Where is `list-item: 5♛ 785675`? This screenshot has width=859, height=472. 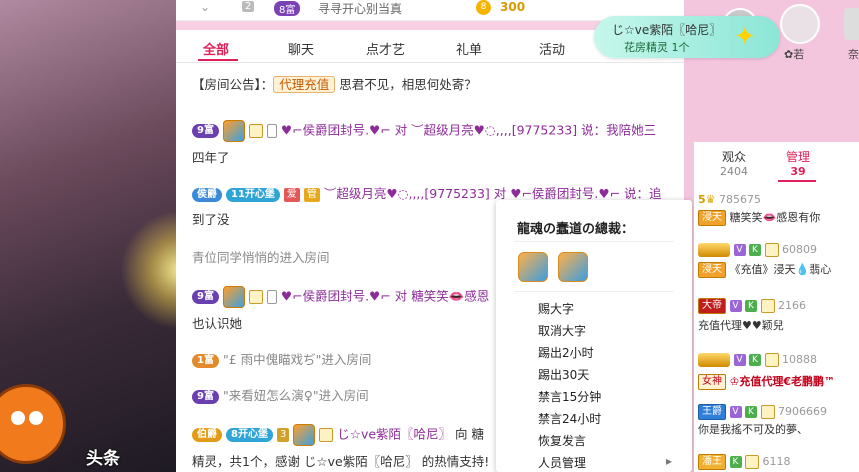 list-item: 5♛ 785675 is located at coordinates (729, 200).